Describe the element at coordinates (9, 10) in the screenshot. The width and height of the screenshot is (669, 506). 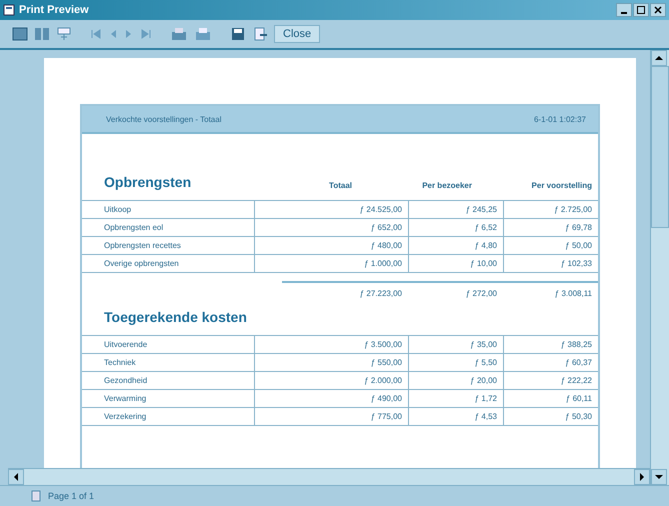
I see `app-icon` at that location.